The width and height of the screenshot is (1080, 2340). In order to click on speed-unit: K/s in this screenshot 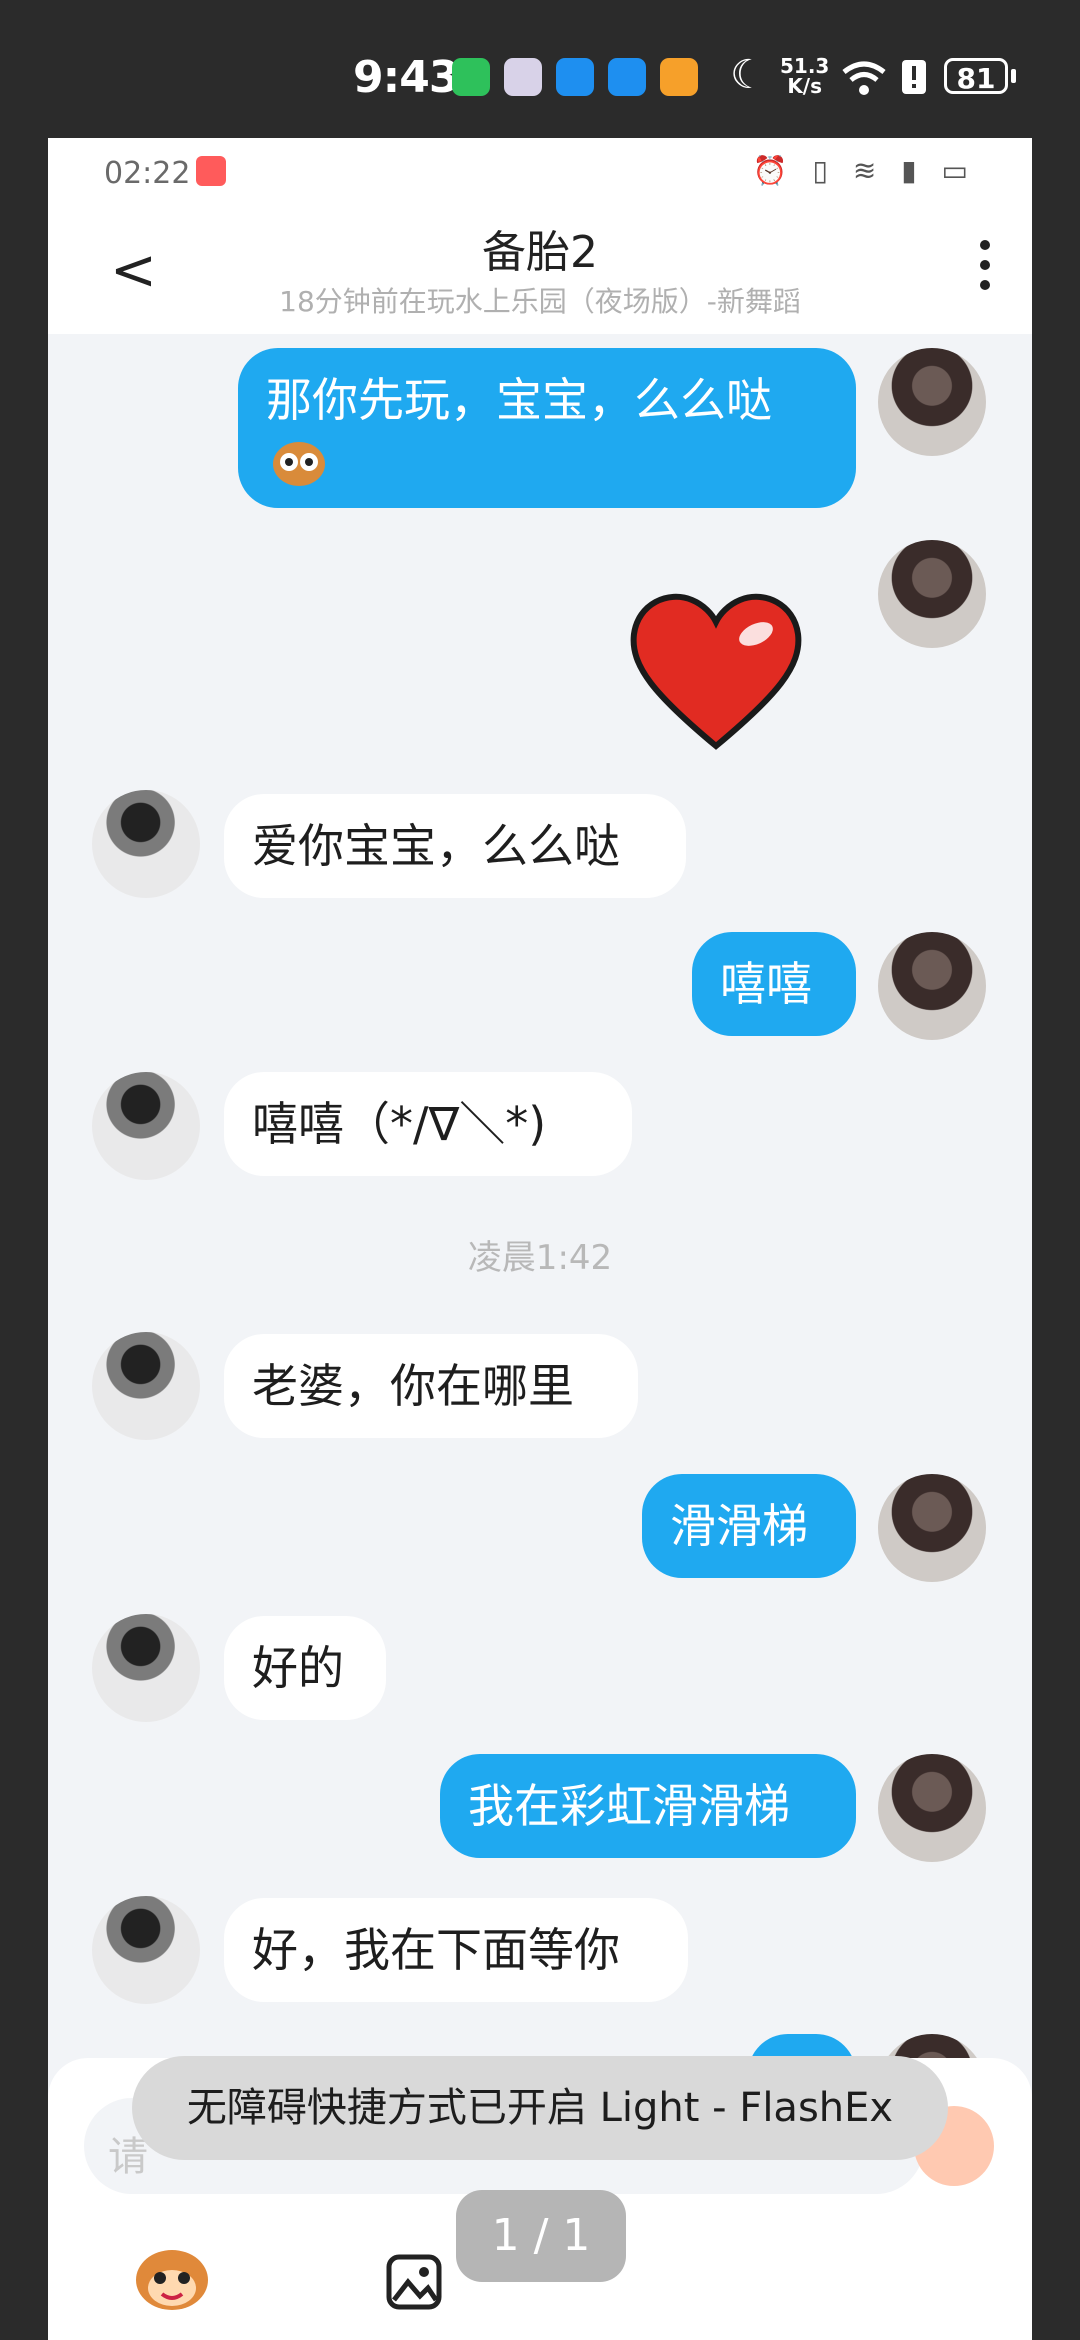, I will do `click(805, 86)`.